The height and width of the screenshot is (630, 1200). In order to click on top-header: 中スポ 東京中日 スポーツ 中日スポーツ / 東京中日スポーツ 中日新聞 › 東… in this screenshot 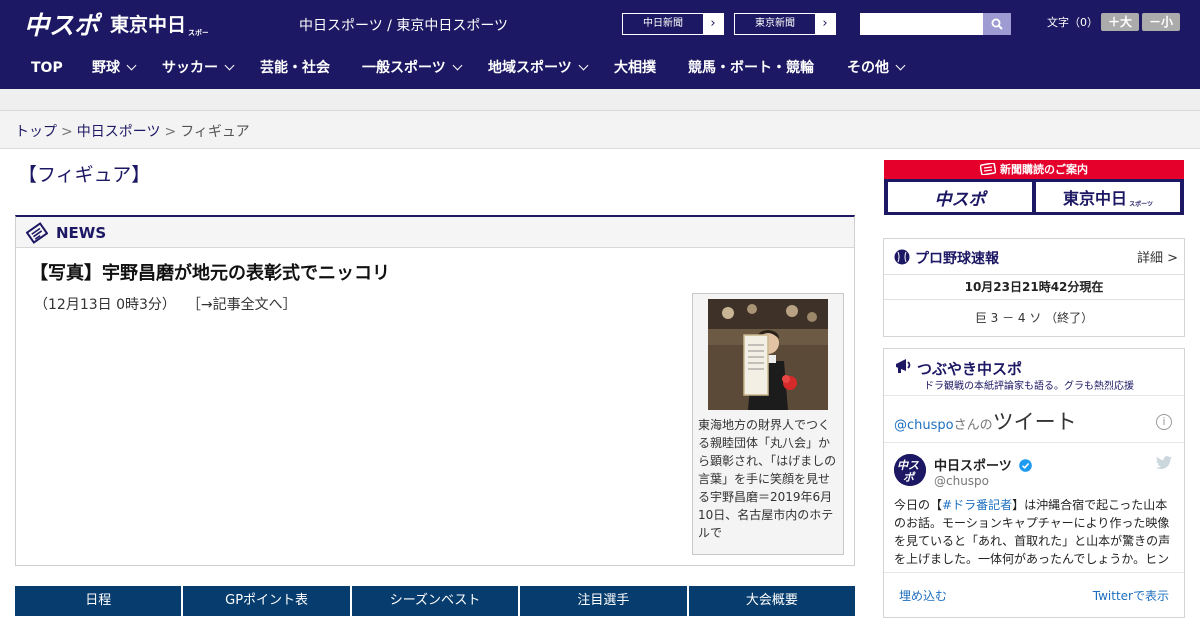, I will do `click(600, 24)`.